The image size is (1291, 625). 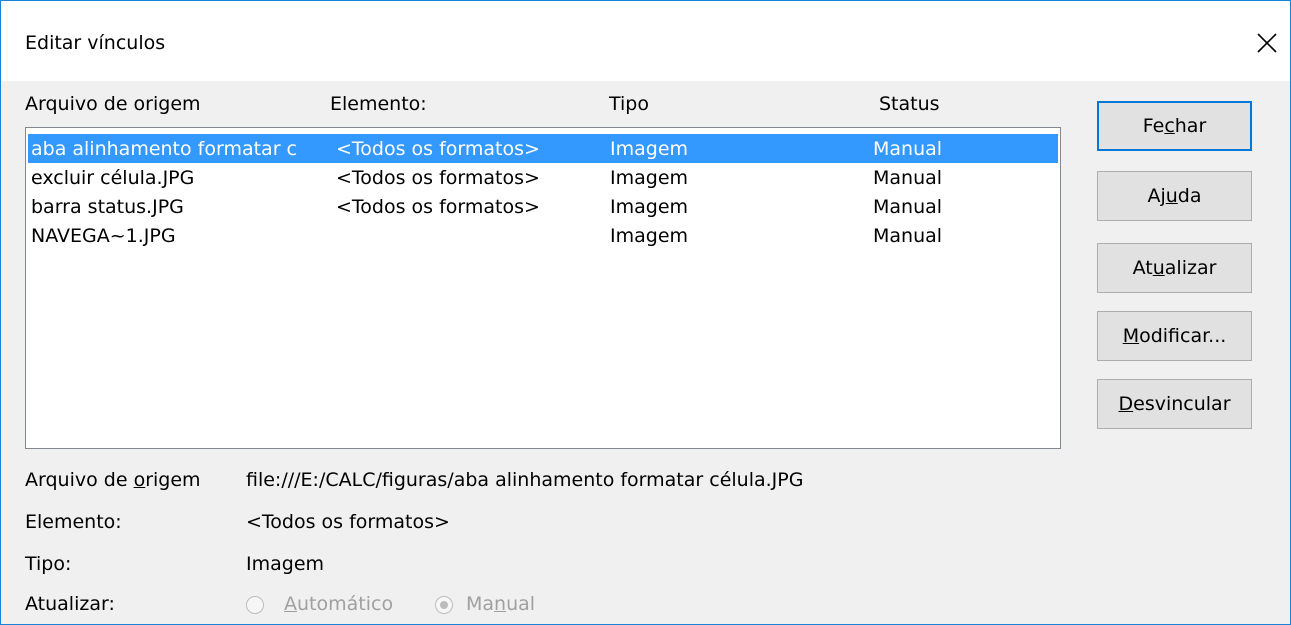 I want to click on update-button-label-part: alizar, so click(x=1190, y=268).